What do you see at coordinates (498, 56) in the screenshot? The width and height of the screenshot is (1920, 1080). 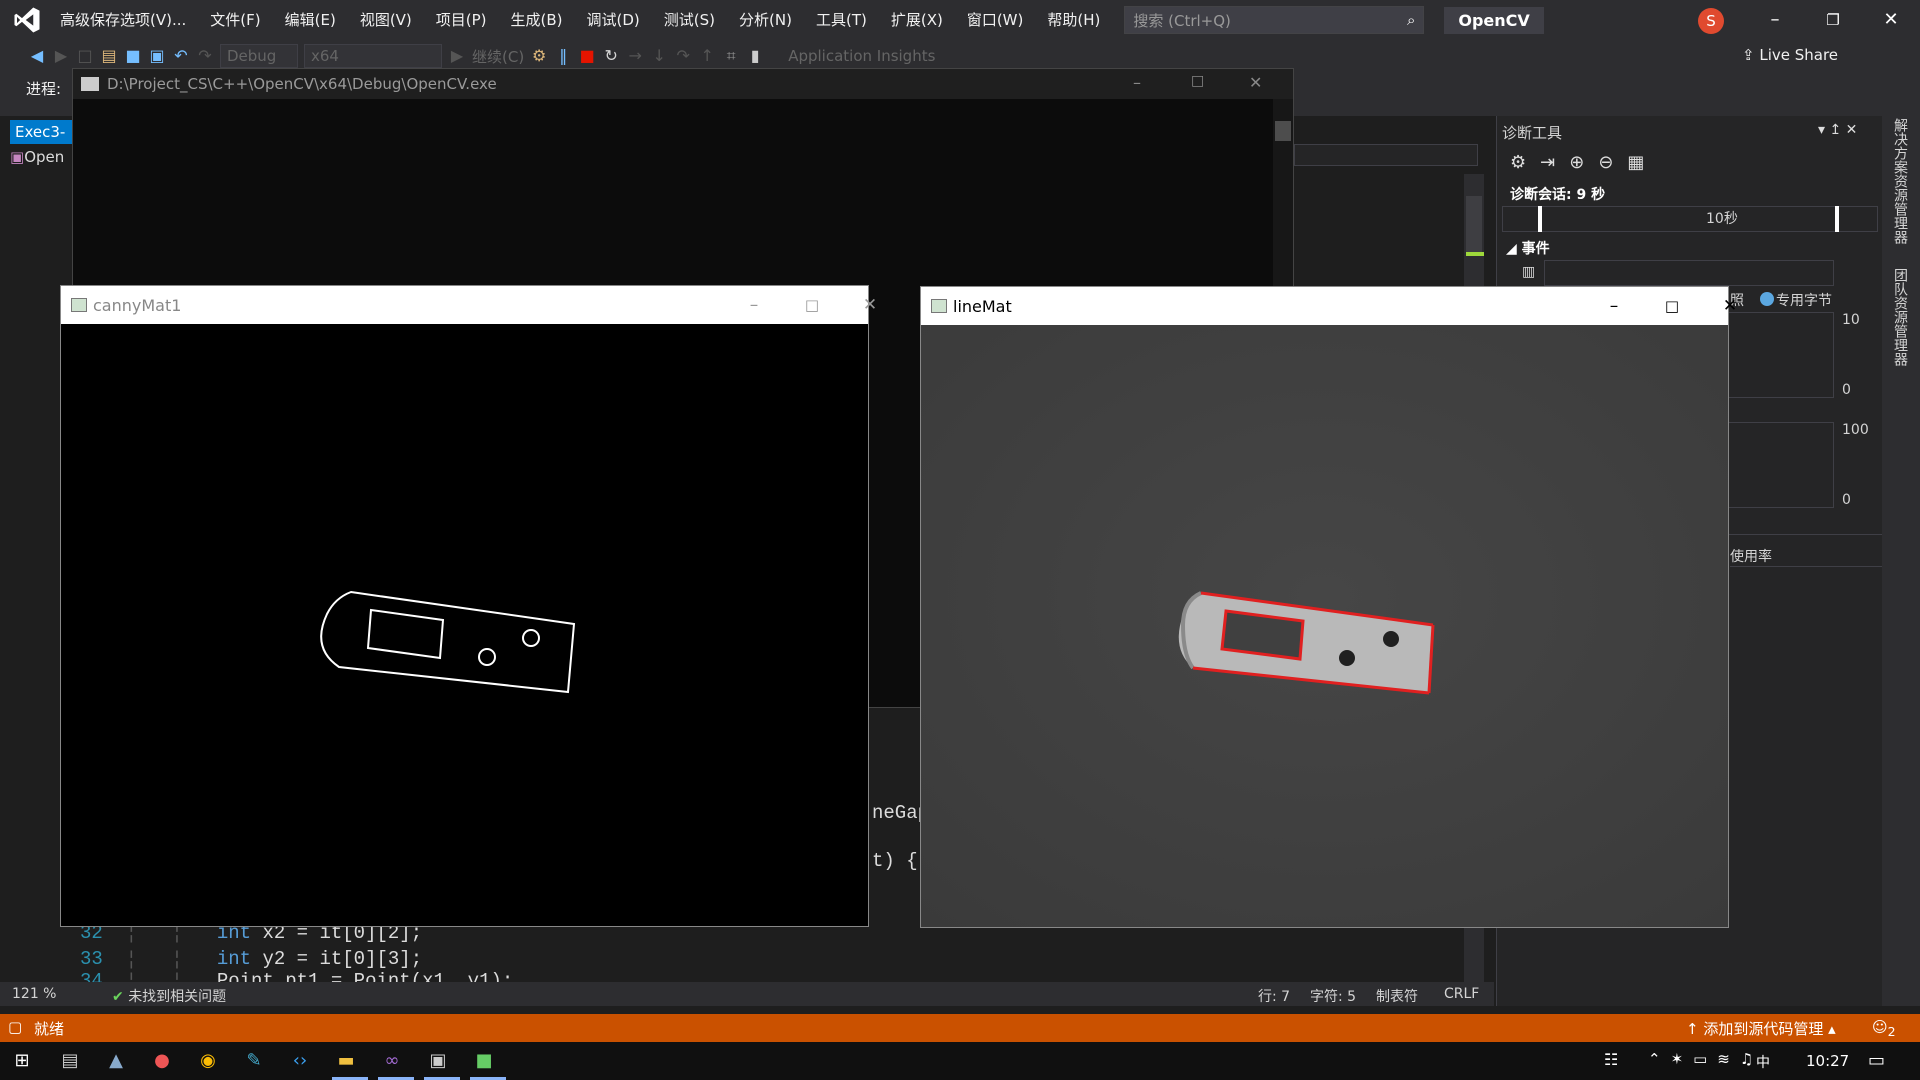 I see `continue-button: 继续(C)` at bounding box center [498, 56].